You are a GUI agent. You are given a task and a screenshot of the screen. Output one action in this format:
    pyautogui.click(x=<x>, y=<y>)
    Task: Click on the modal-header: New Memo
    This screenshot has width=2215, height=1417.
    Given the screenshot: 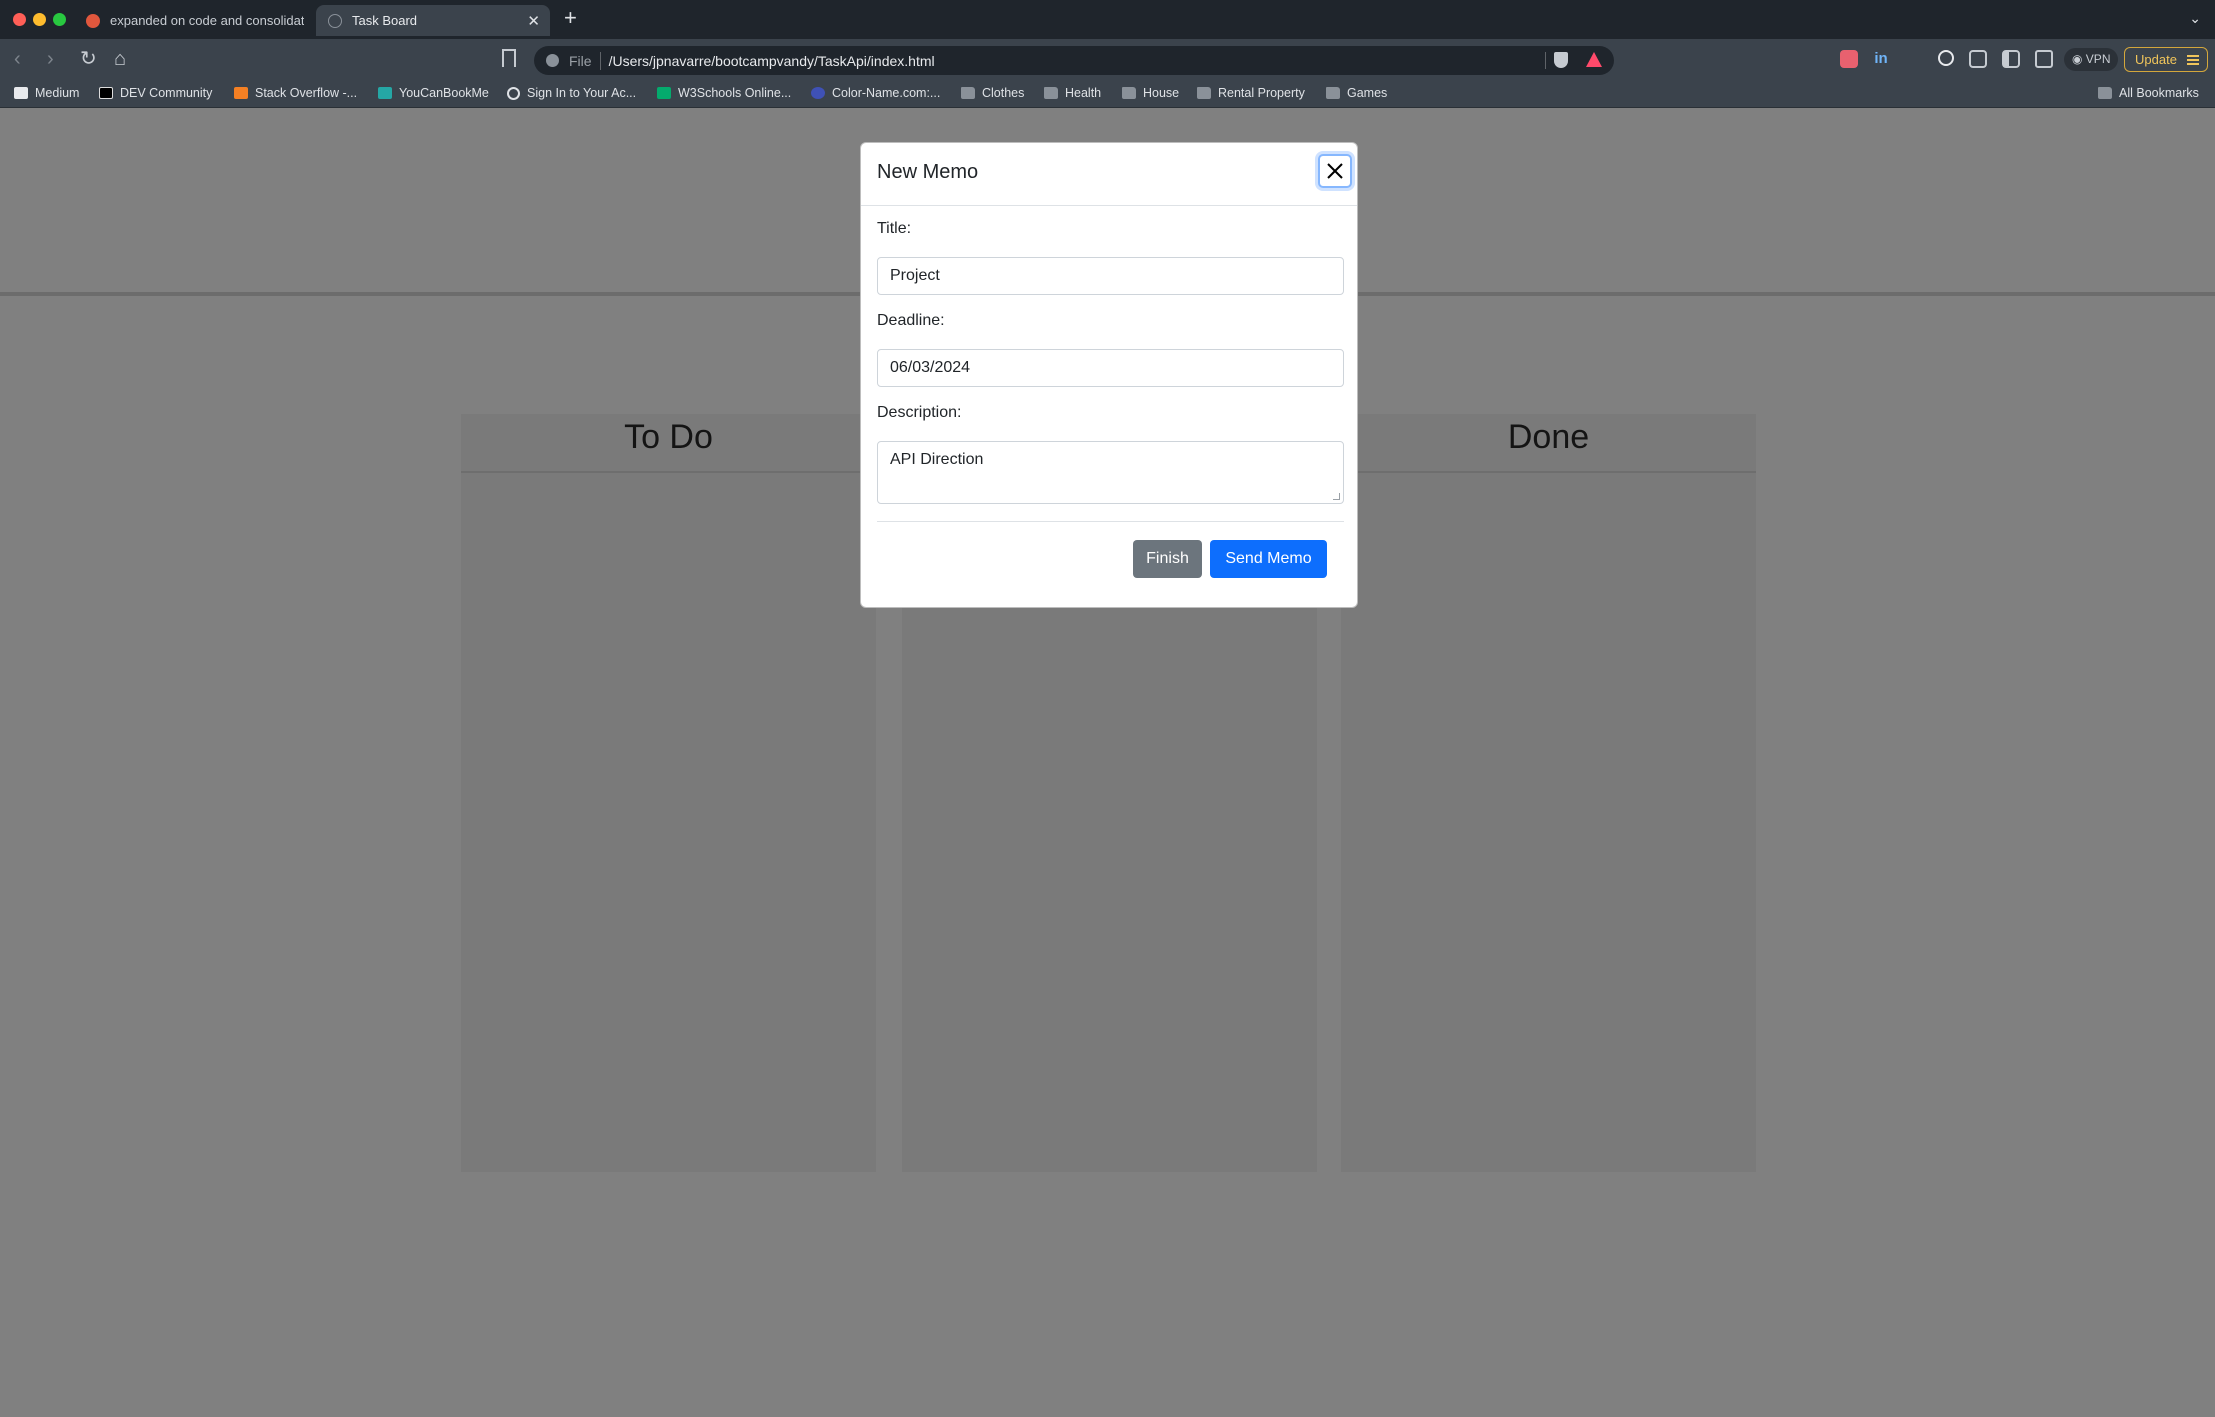 What is the action you would take?
    pyautogui.click(x=1109, y=174)
    